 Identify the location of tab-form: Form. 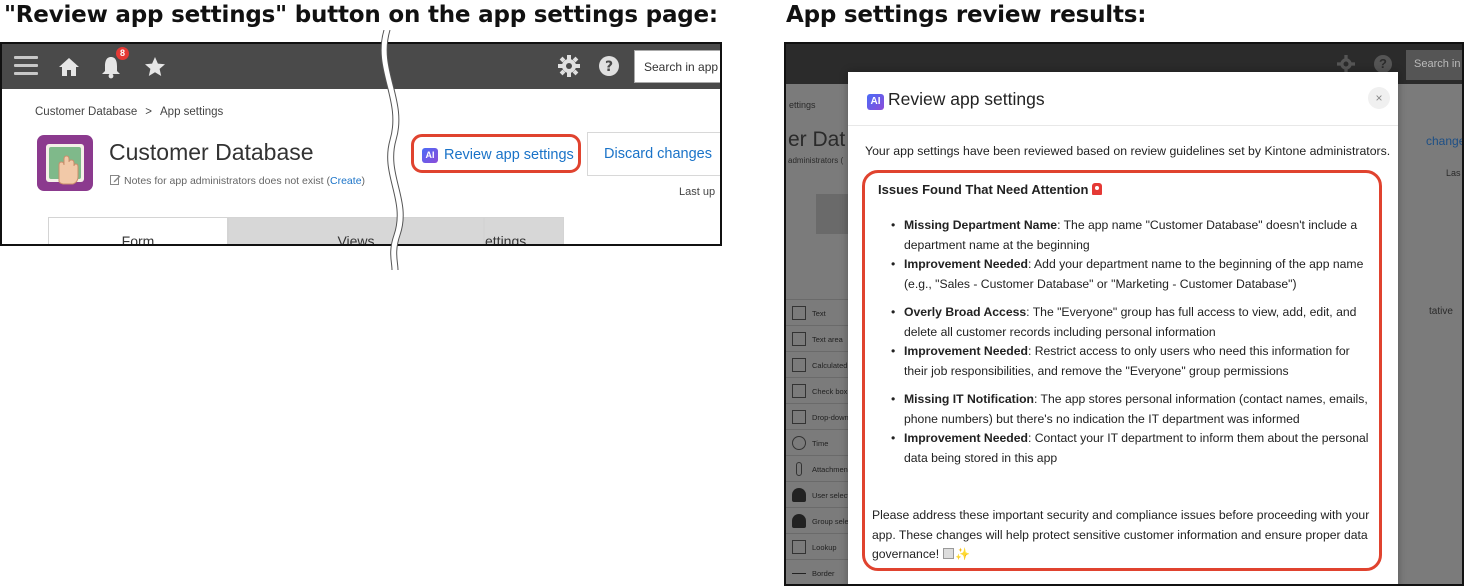
(138, 230).